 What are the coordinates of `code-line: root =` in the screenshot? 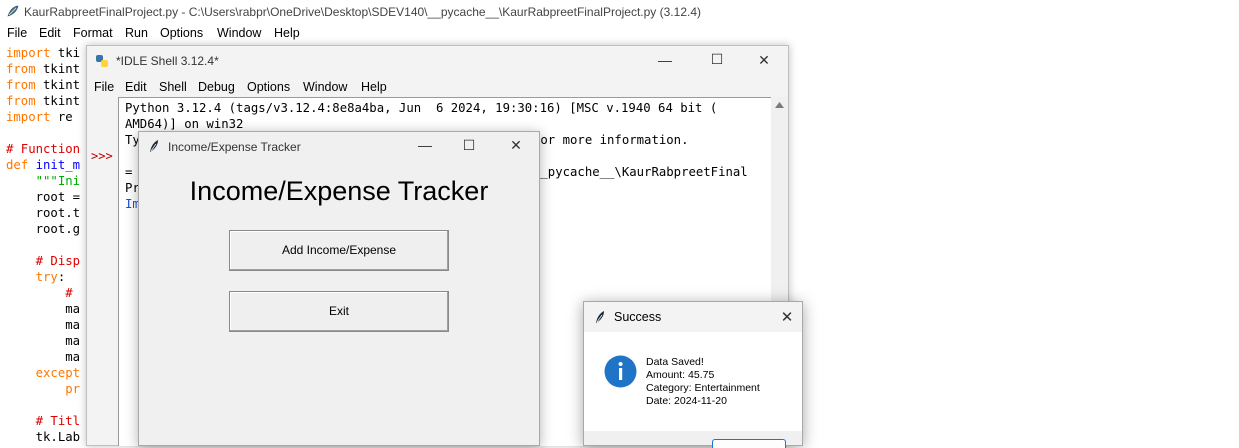 It's located at (43, 197).